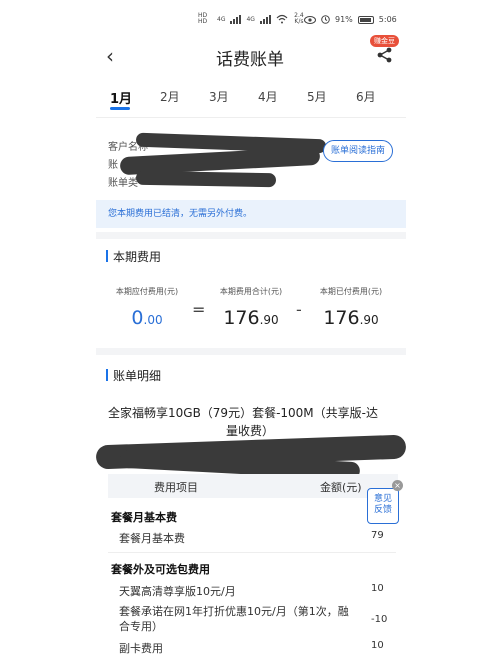 The image size is (500, 666). Describe the element at coordinates (282, 19) in the screenshot. I see `wifi-icon` at that location.